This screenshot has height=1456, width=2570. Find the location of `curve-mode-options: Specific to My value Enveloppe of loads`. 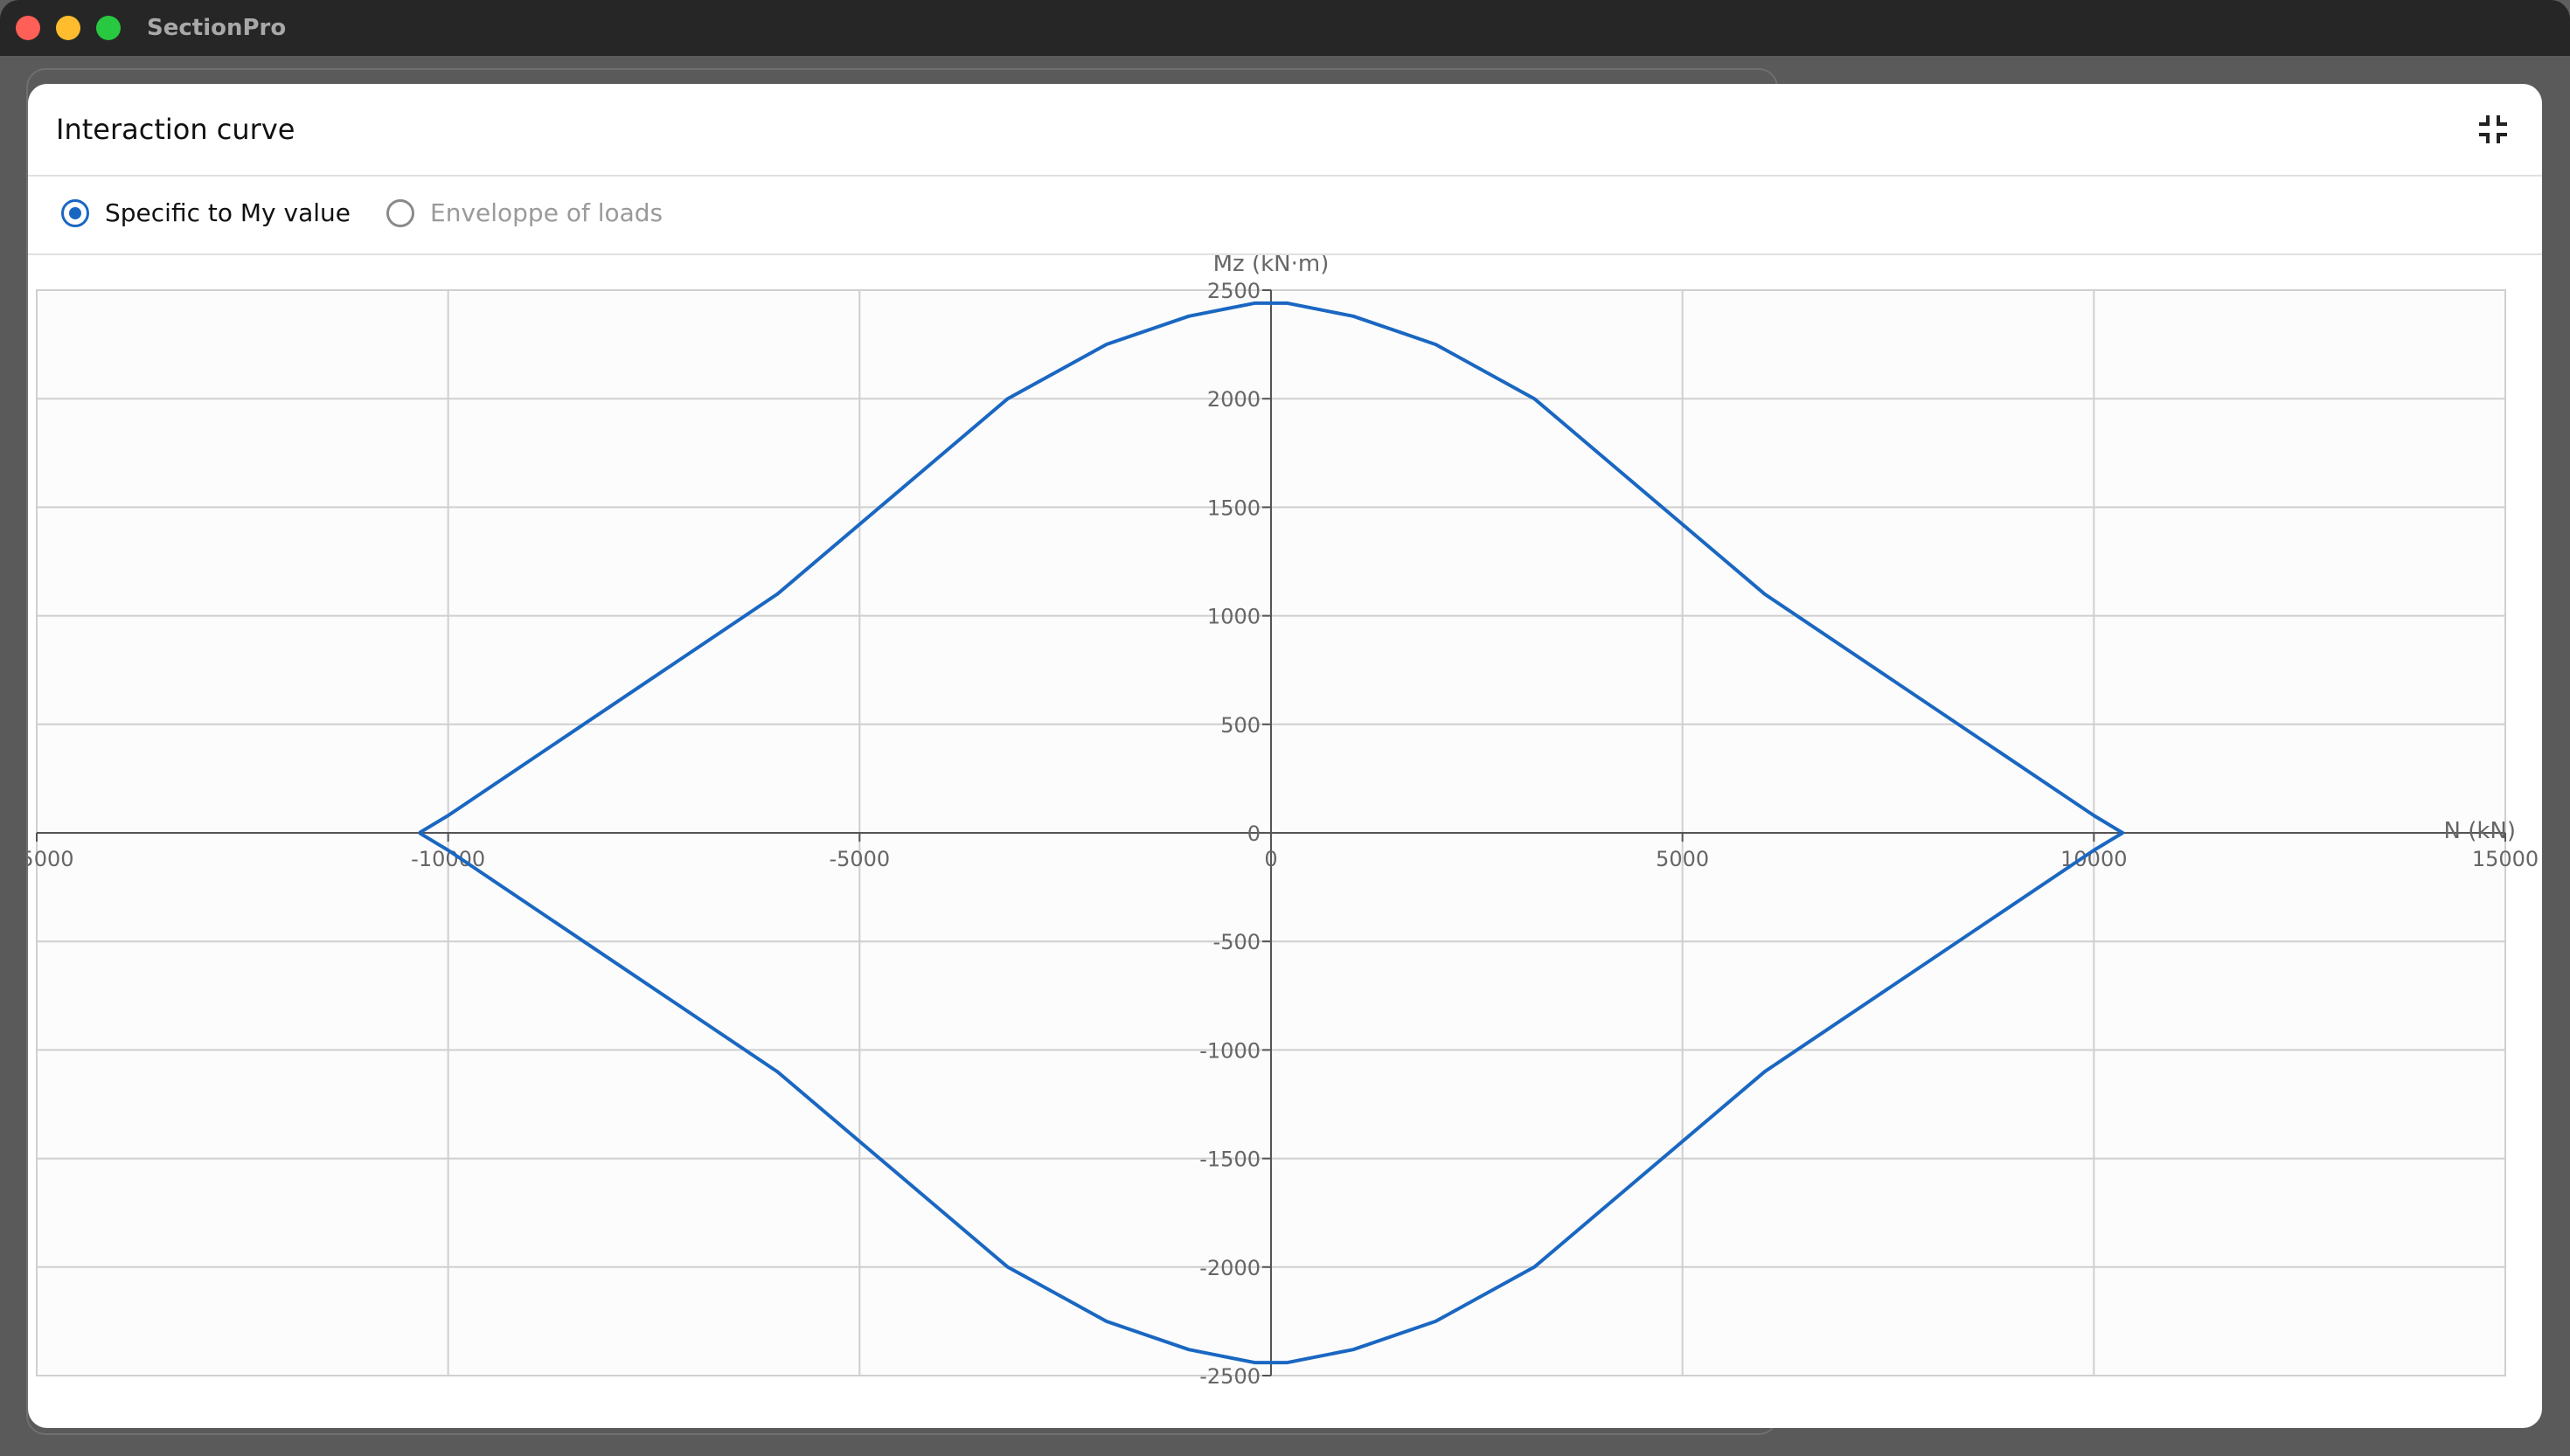

curve-mode-options: Specific to My value Enveloppe of loads is located at coordinates (1285, 215).